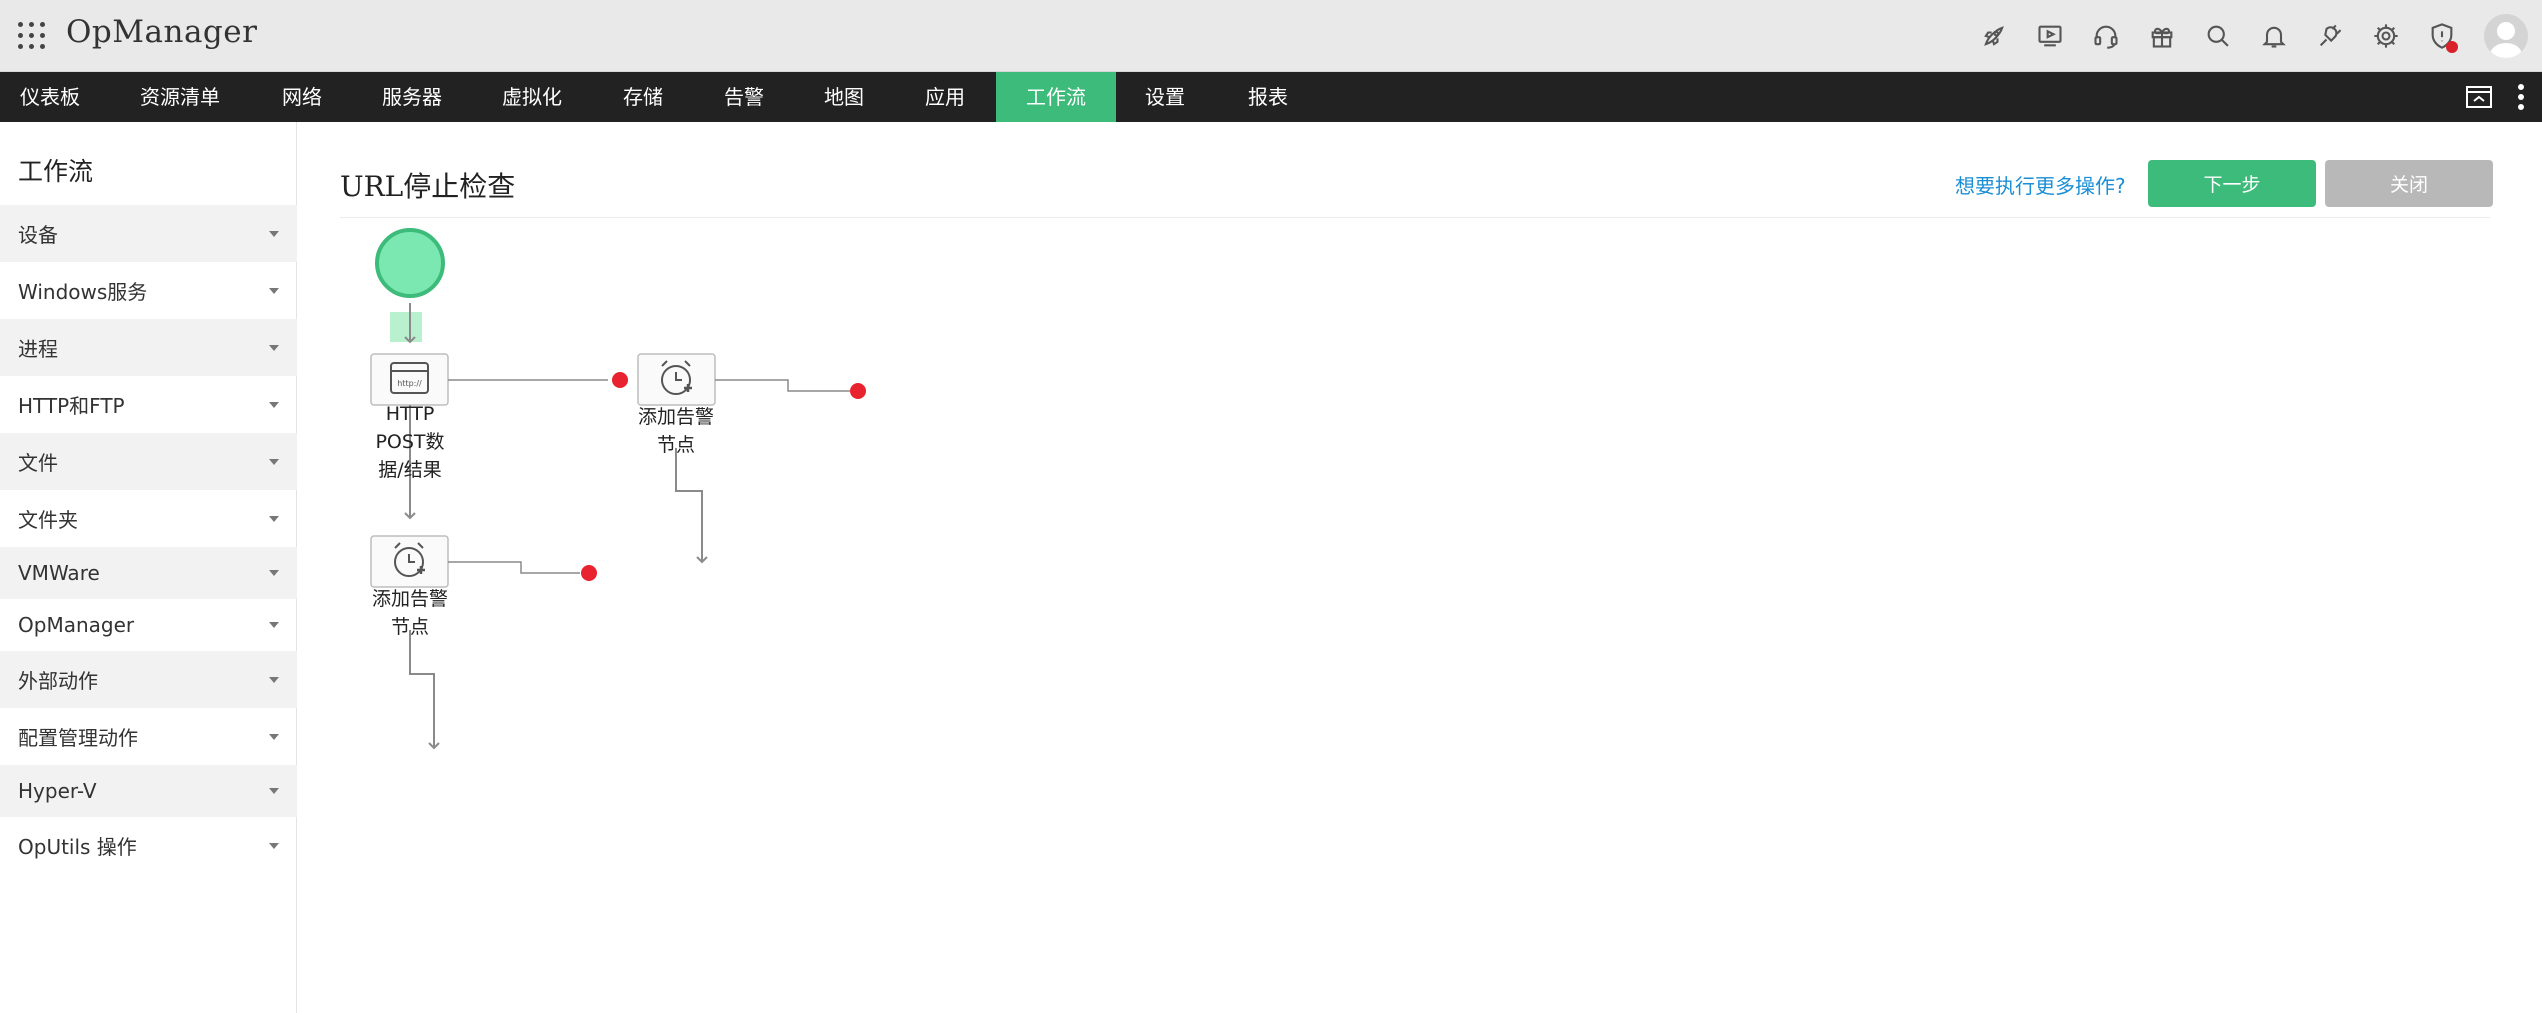 The height and width of the screenshot is (1013, 2542). I want to click on nav-virtualization: 虚拟化, so click(532, 97).